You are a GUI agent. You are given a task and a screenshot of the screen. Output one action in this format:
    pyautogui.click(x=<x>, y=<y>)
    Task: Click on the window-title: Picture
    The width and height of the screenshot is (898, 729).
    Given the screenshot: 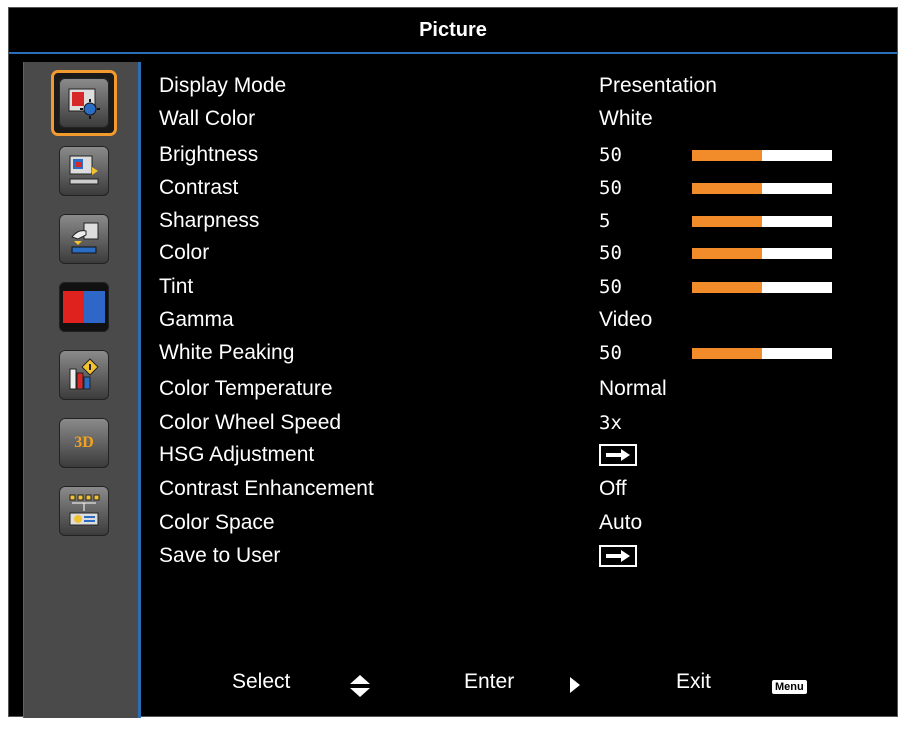 What is the action you would take?
    pyautogui.click(x=453, y=31)
    